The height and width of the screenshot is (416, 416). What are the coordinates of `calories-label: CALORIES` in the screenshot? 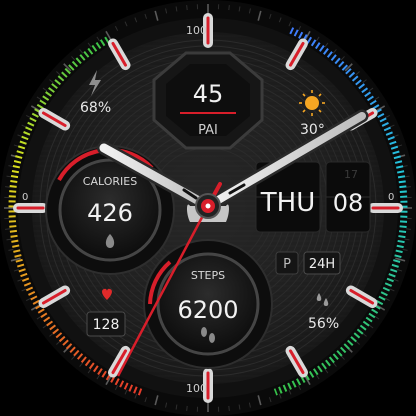 It's located at (110, 181).